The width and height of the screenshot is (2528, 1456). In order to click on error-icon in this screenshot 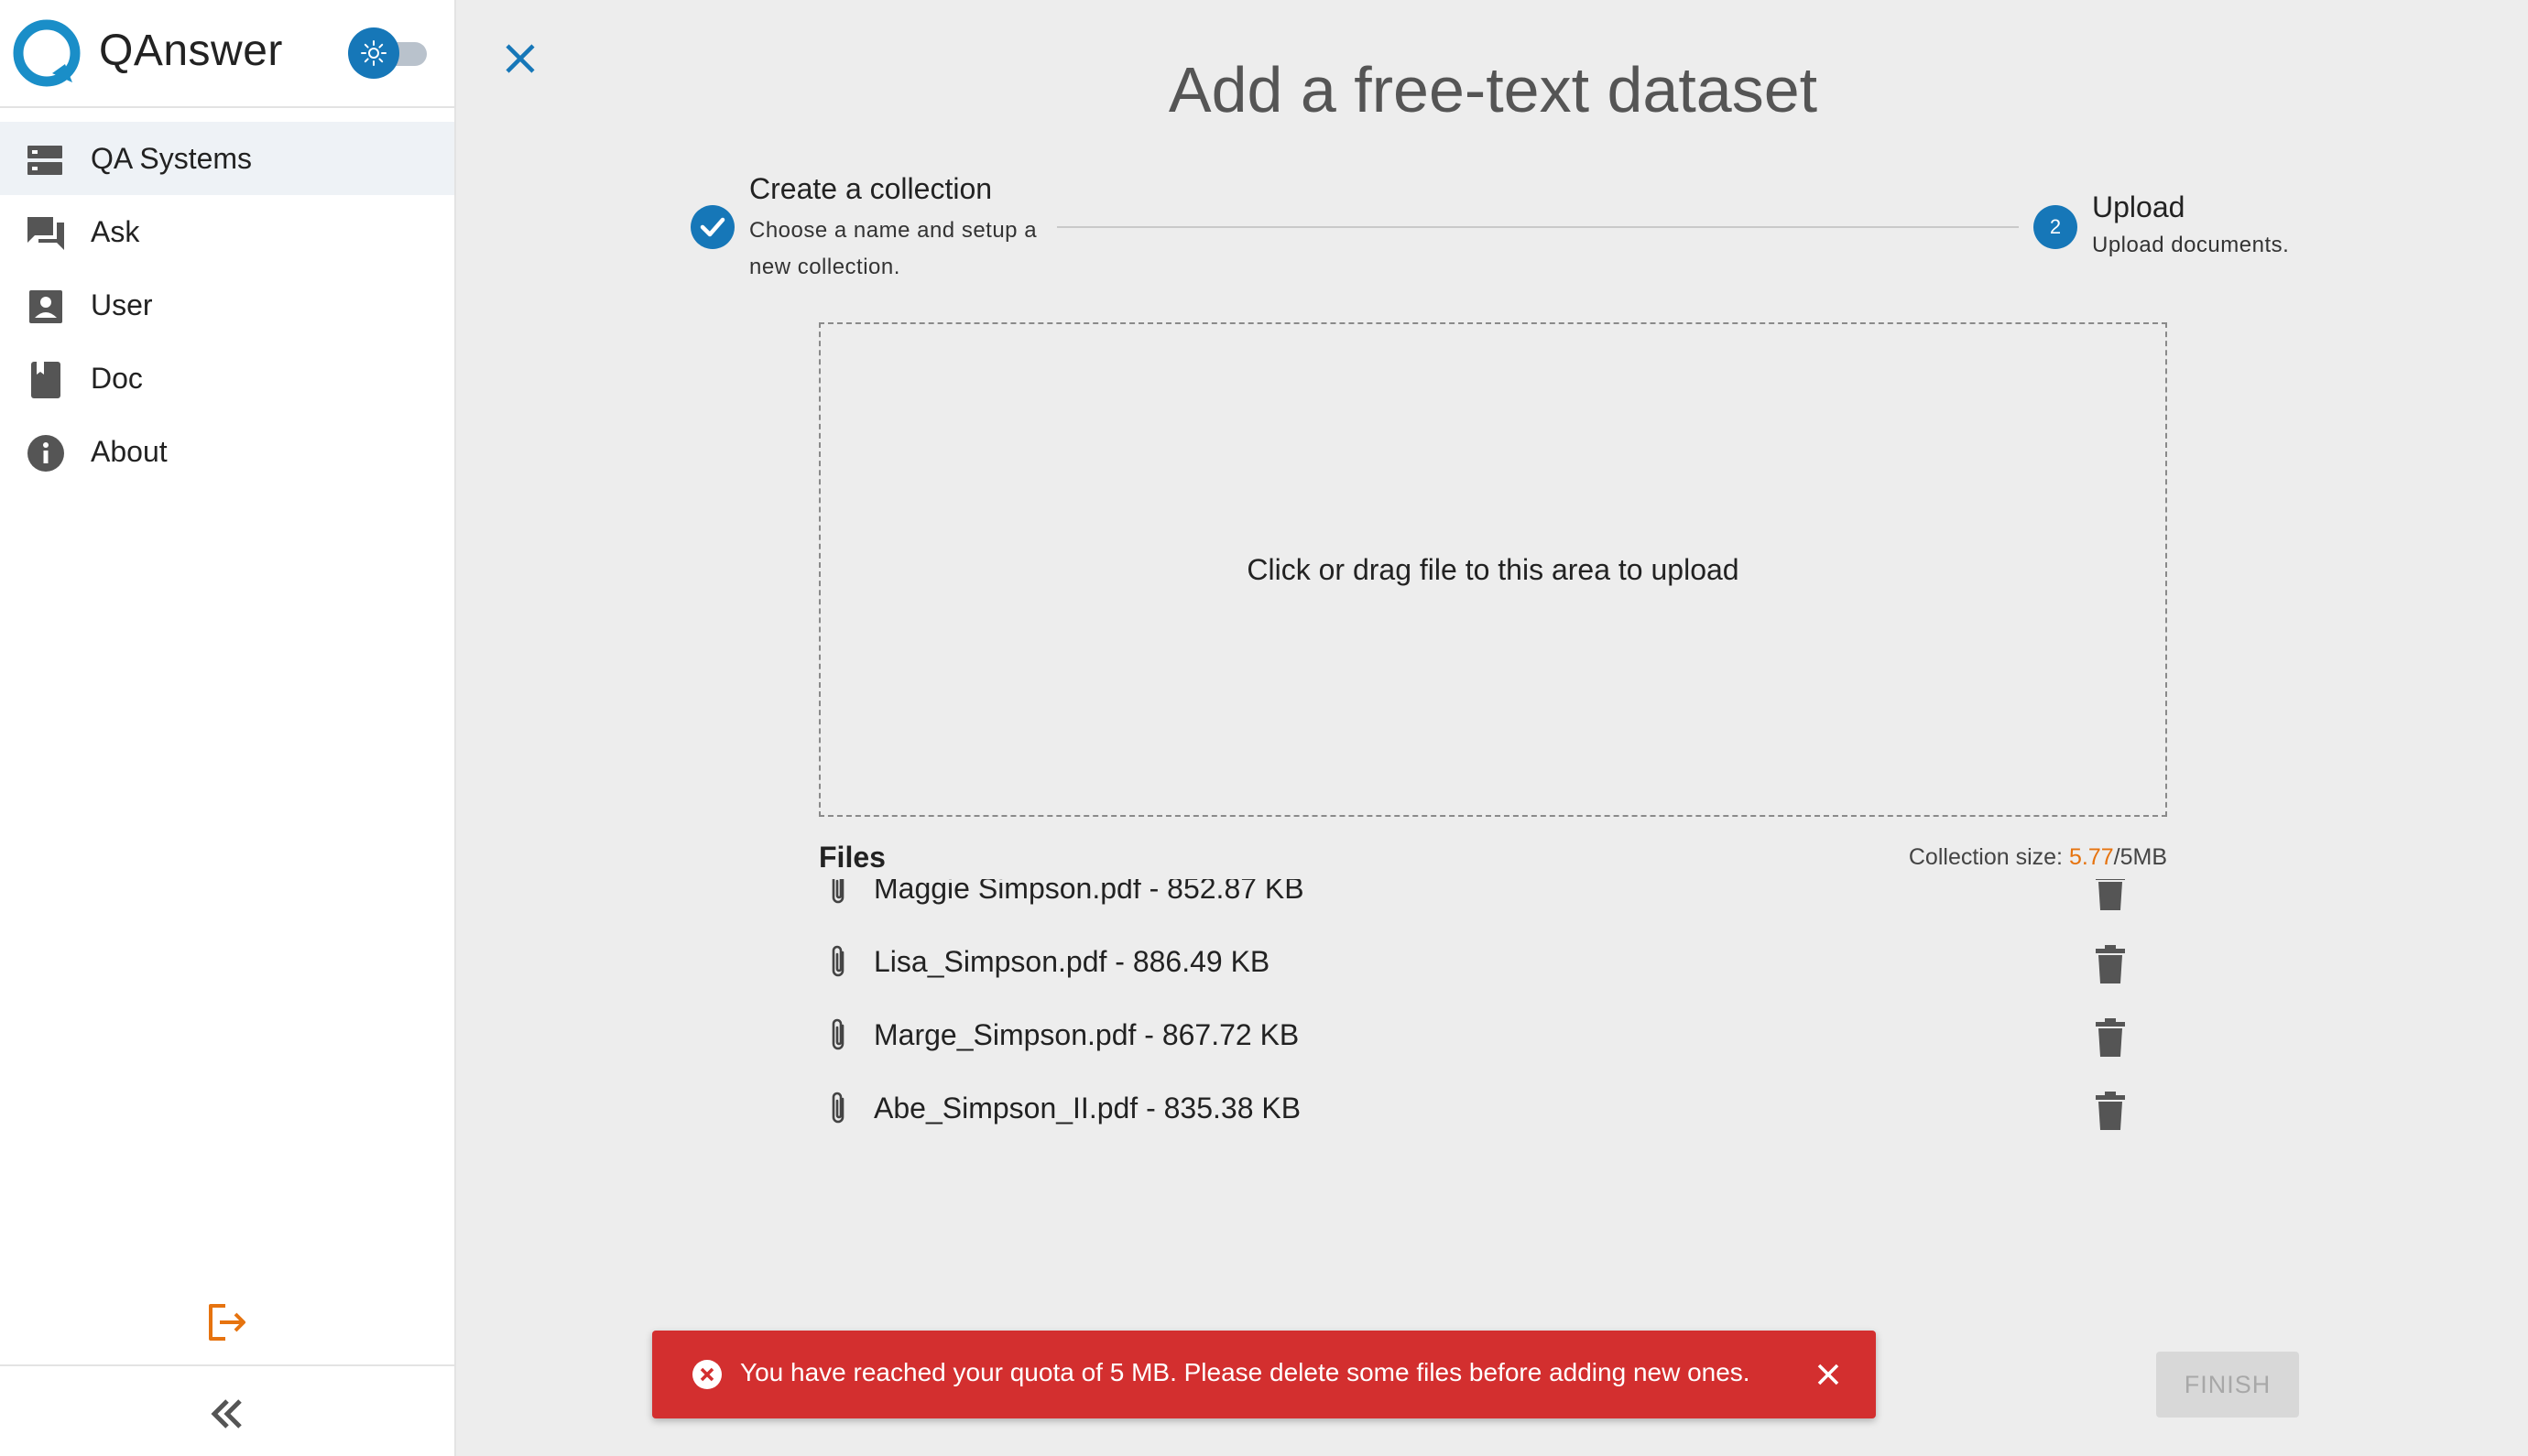, I will do `click(707, 1374)`.